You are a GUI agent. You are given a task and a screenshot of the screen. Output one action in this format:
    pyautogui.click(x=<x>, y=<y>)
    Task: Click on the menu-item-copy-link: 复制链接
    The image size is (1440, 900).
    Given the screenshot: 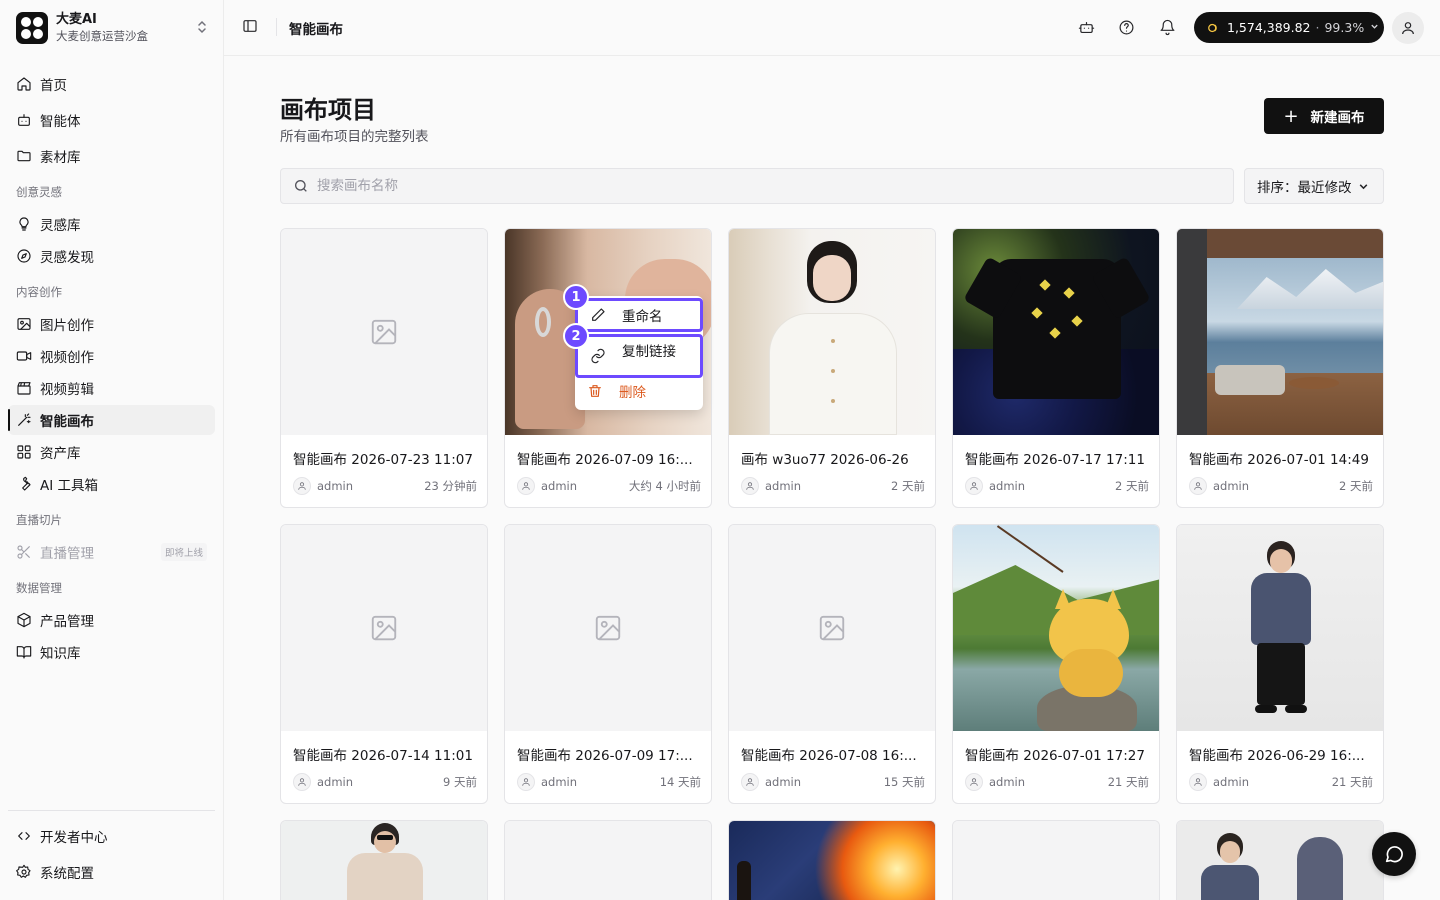 What is the action you would take?
    pyautogui.click(x=639, y=356)
    